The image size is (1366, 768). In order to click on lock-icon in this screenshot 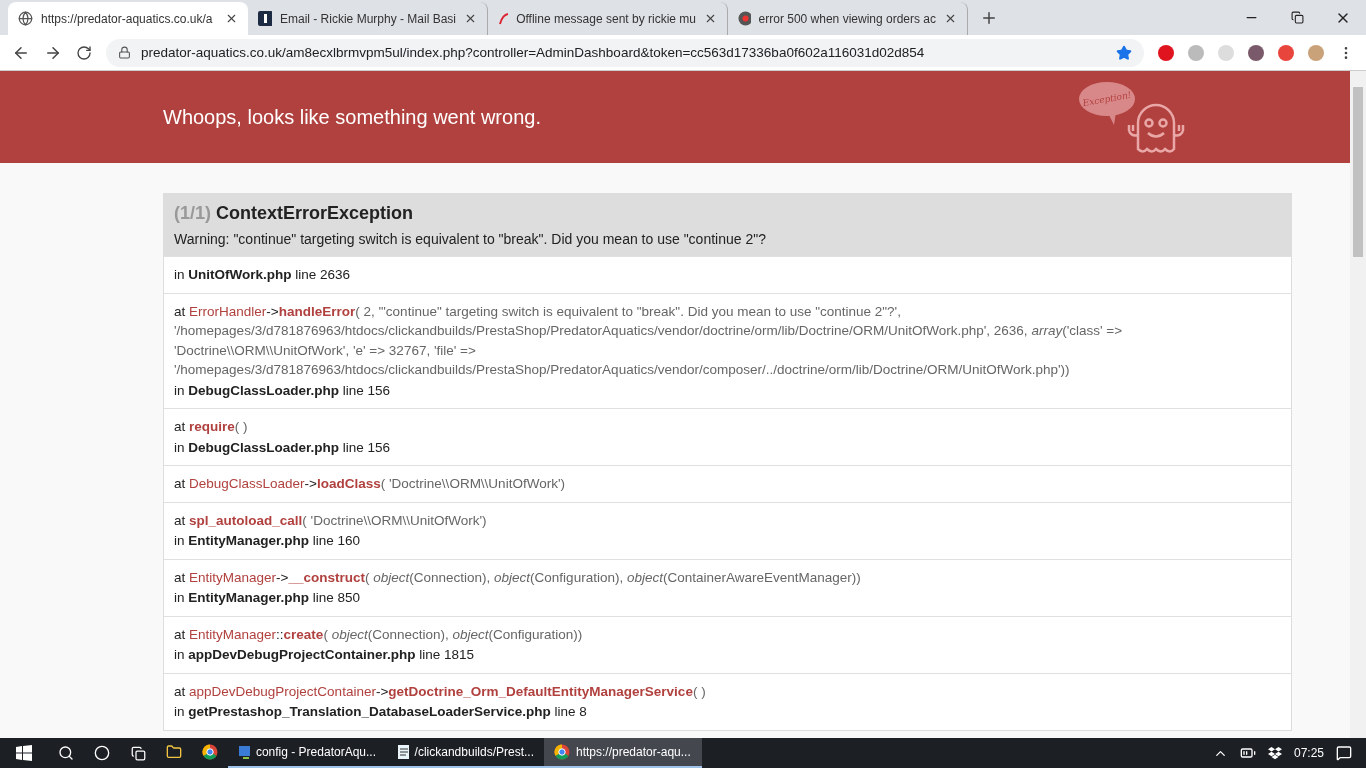, I will do `click(124, 52)`.